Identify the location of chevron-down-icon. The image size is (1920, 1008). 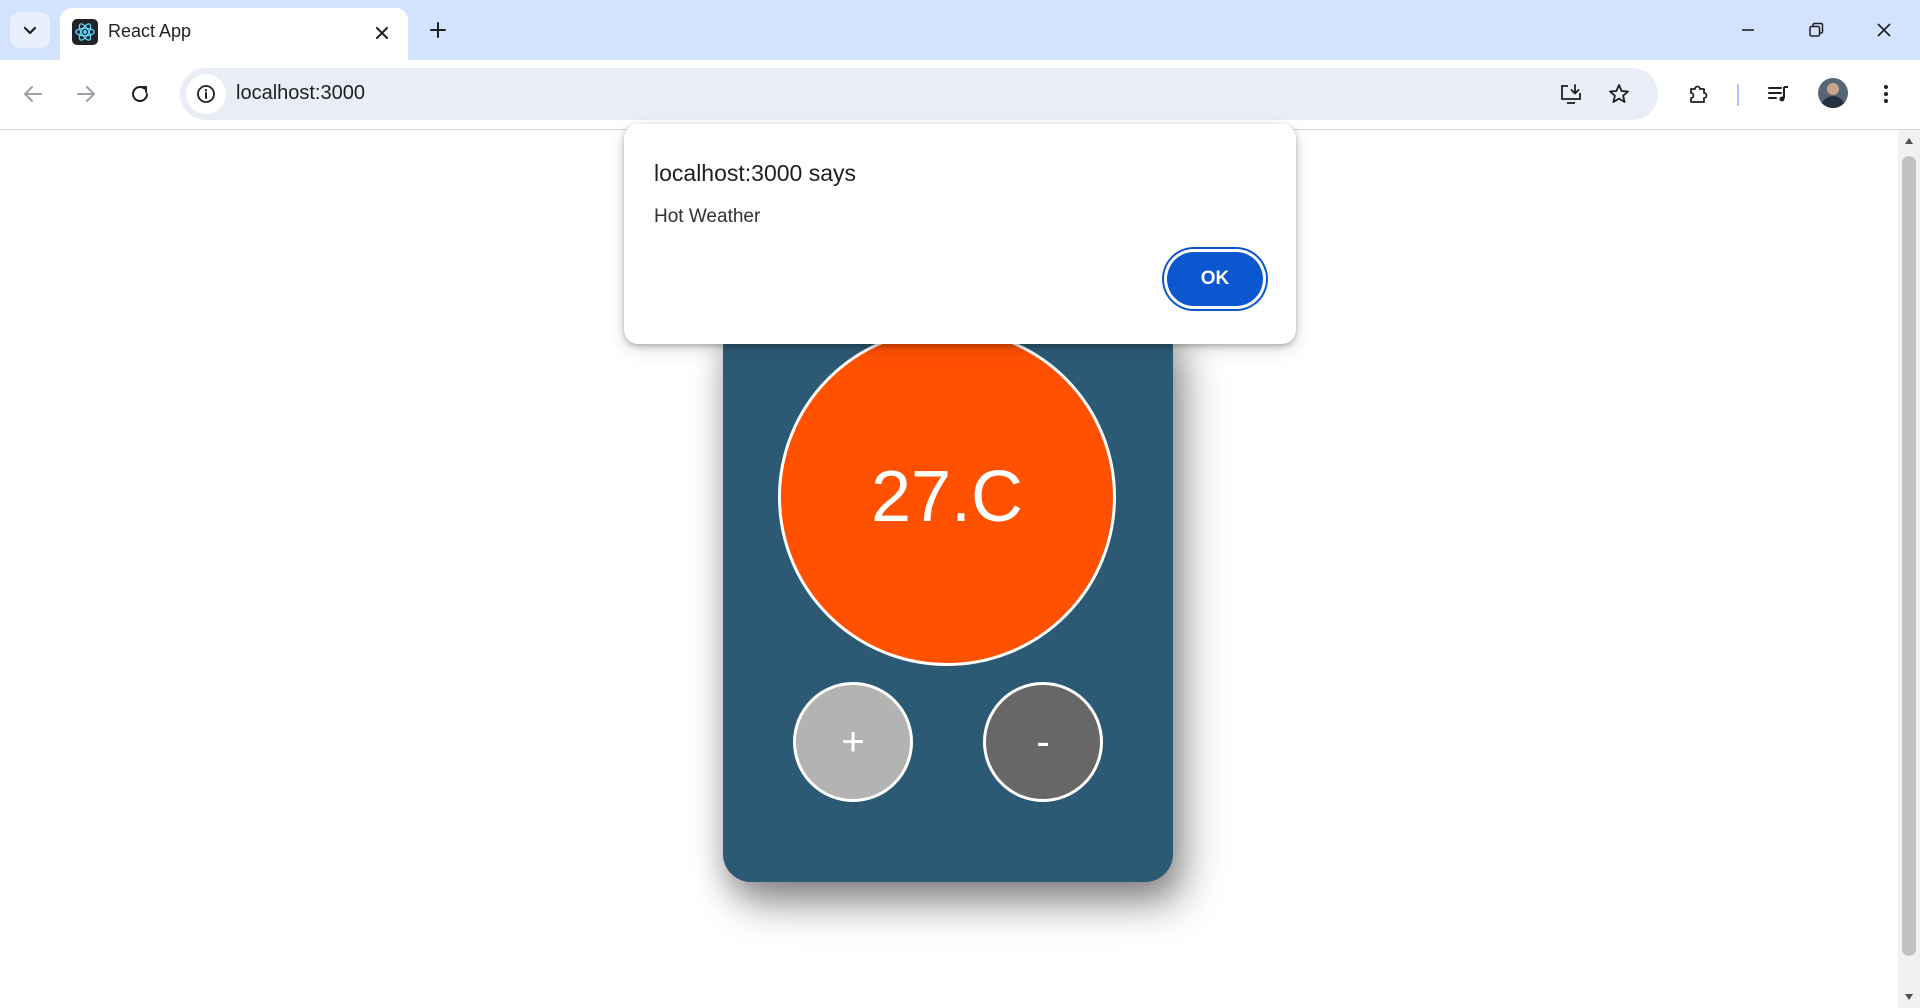
(30, 30).